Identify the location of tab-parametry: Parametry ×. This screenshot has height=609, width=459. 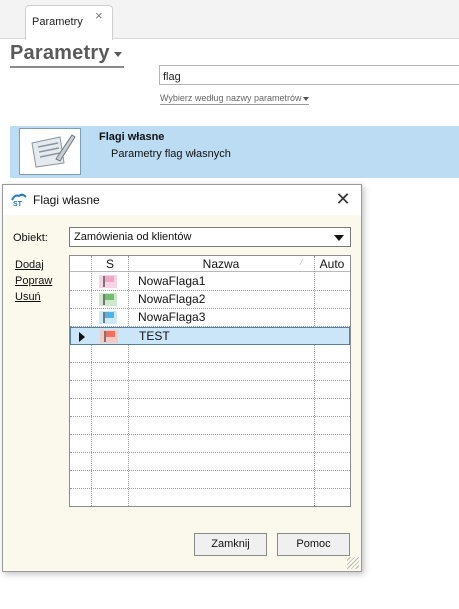
(69, 22).